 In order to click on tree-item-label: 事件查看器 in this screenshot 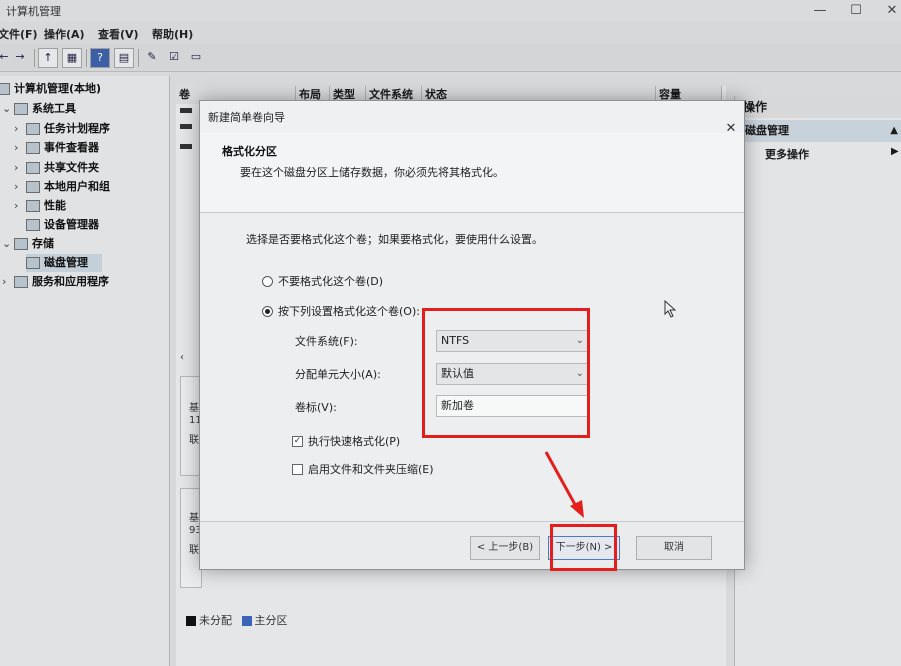, I will do `click(71, 147)`.